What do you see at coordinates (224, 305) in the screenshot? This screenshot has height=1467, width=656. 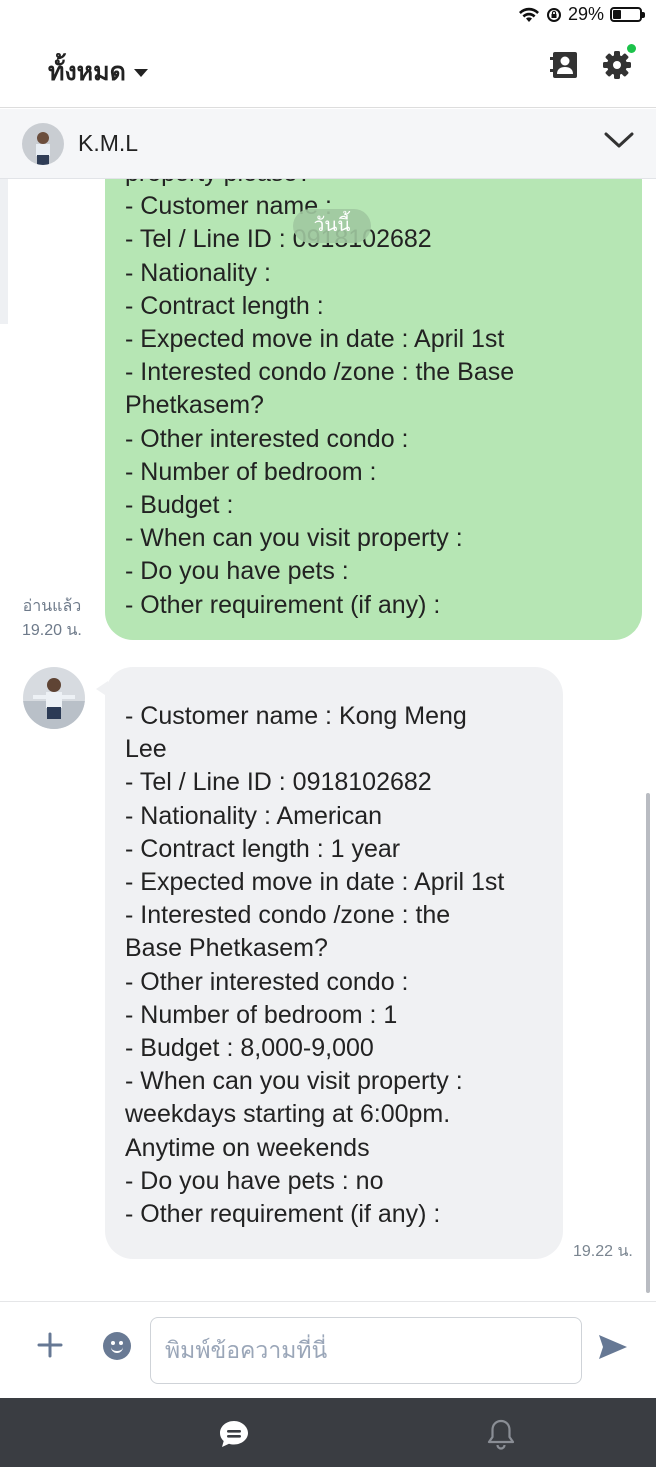 I see `message-line: - Contract length :` at bounding box center [224, 305].